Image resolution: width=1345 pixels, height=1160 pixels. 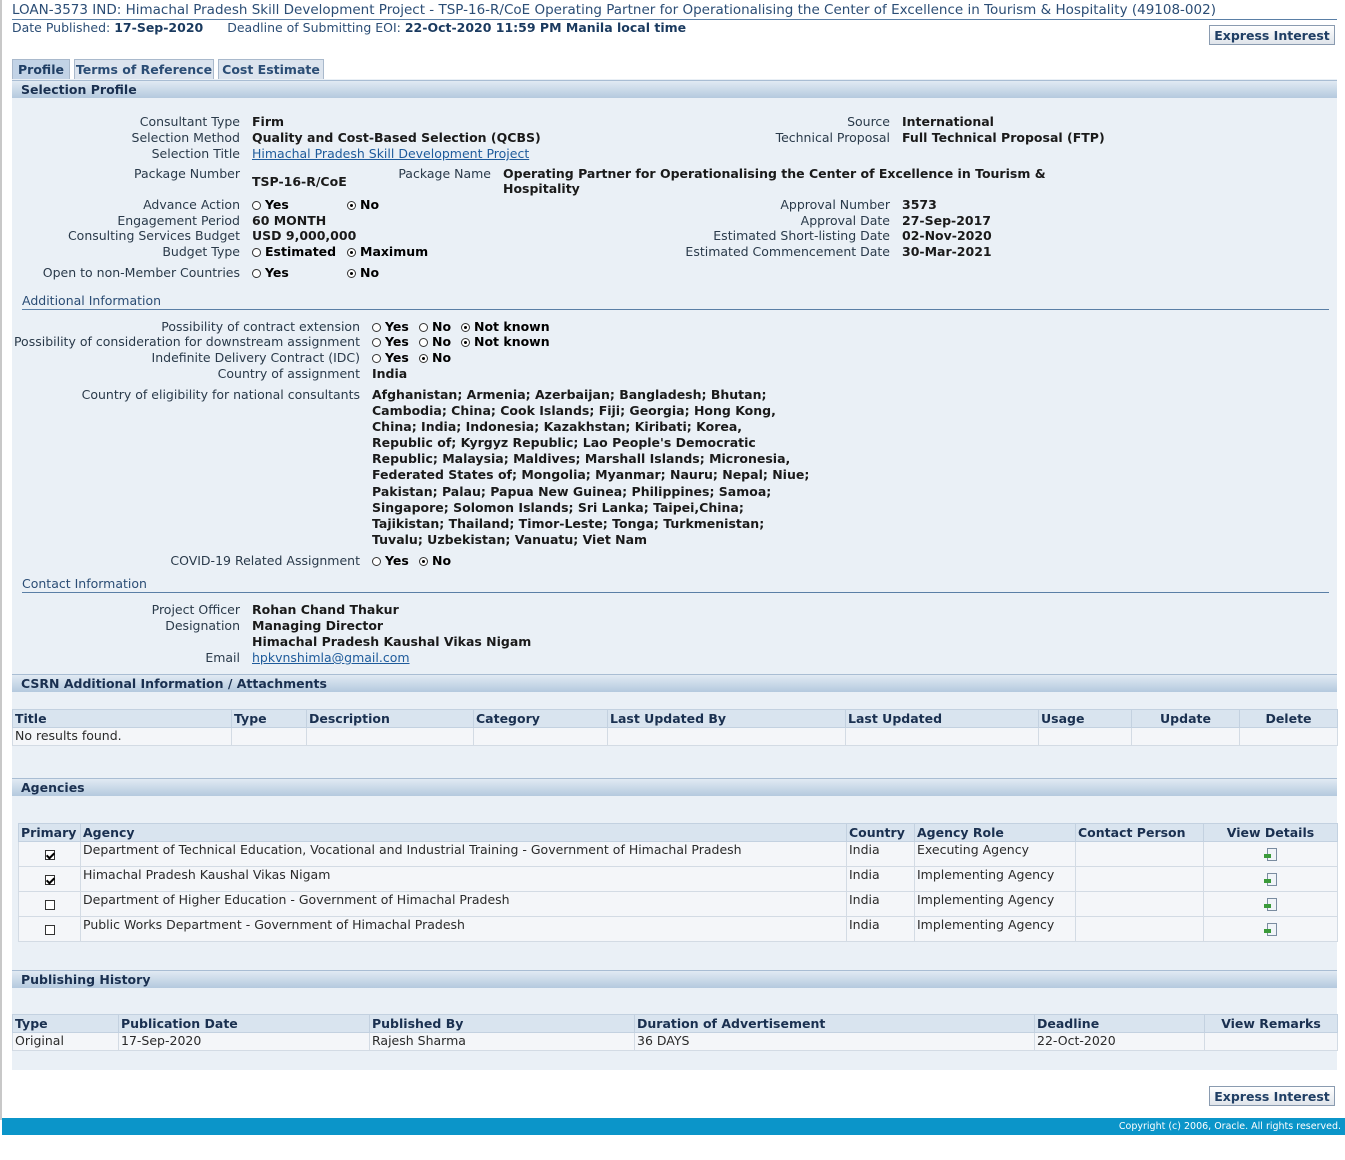 What do you see at coordinates (269, 718) in the screenshot?
I see `col-type: Type` at bounding box center [269, 718].